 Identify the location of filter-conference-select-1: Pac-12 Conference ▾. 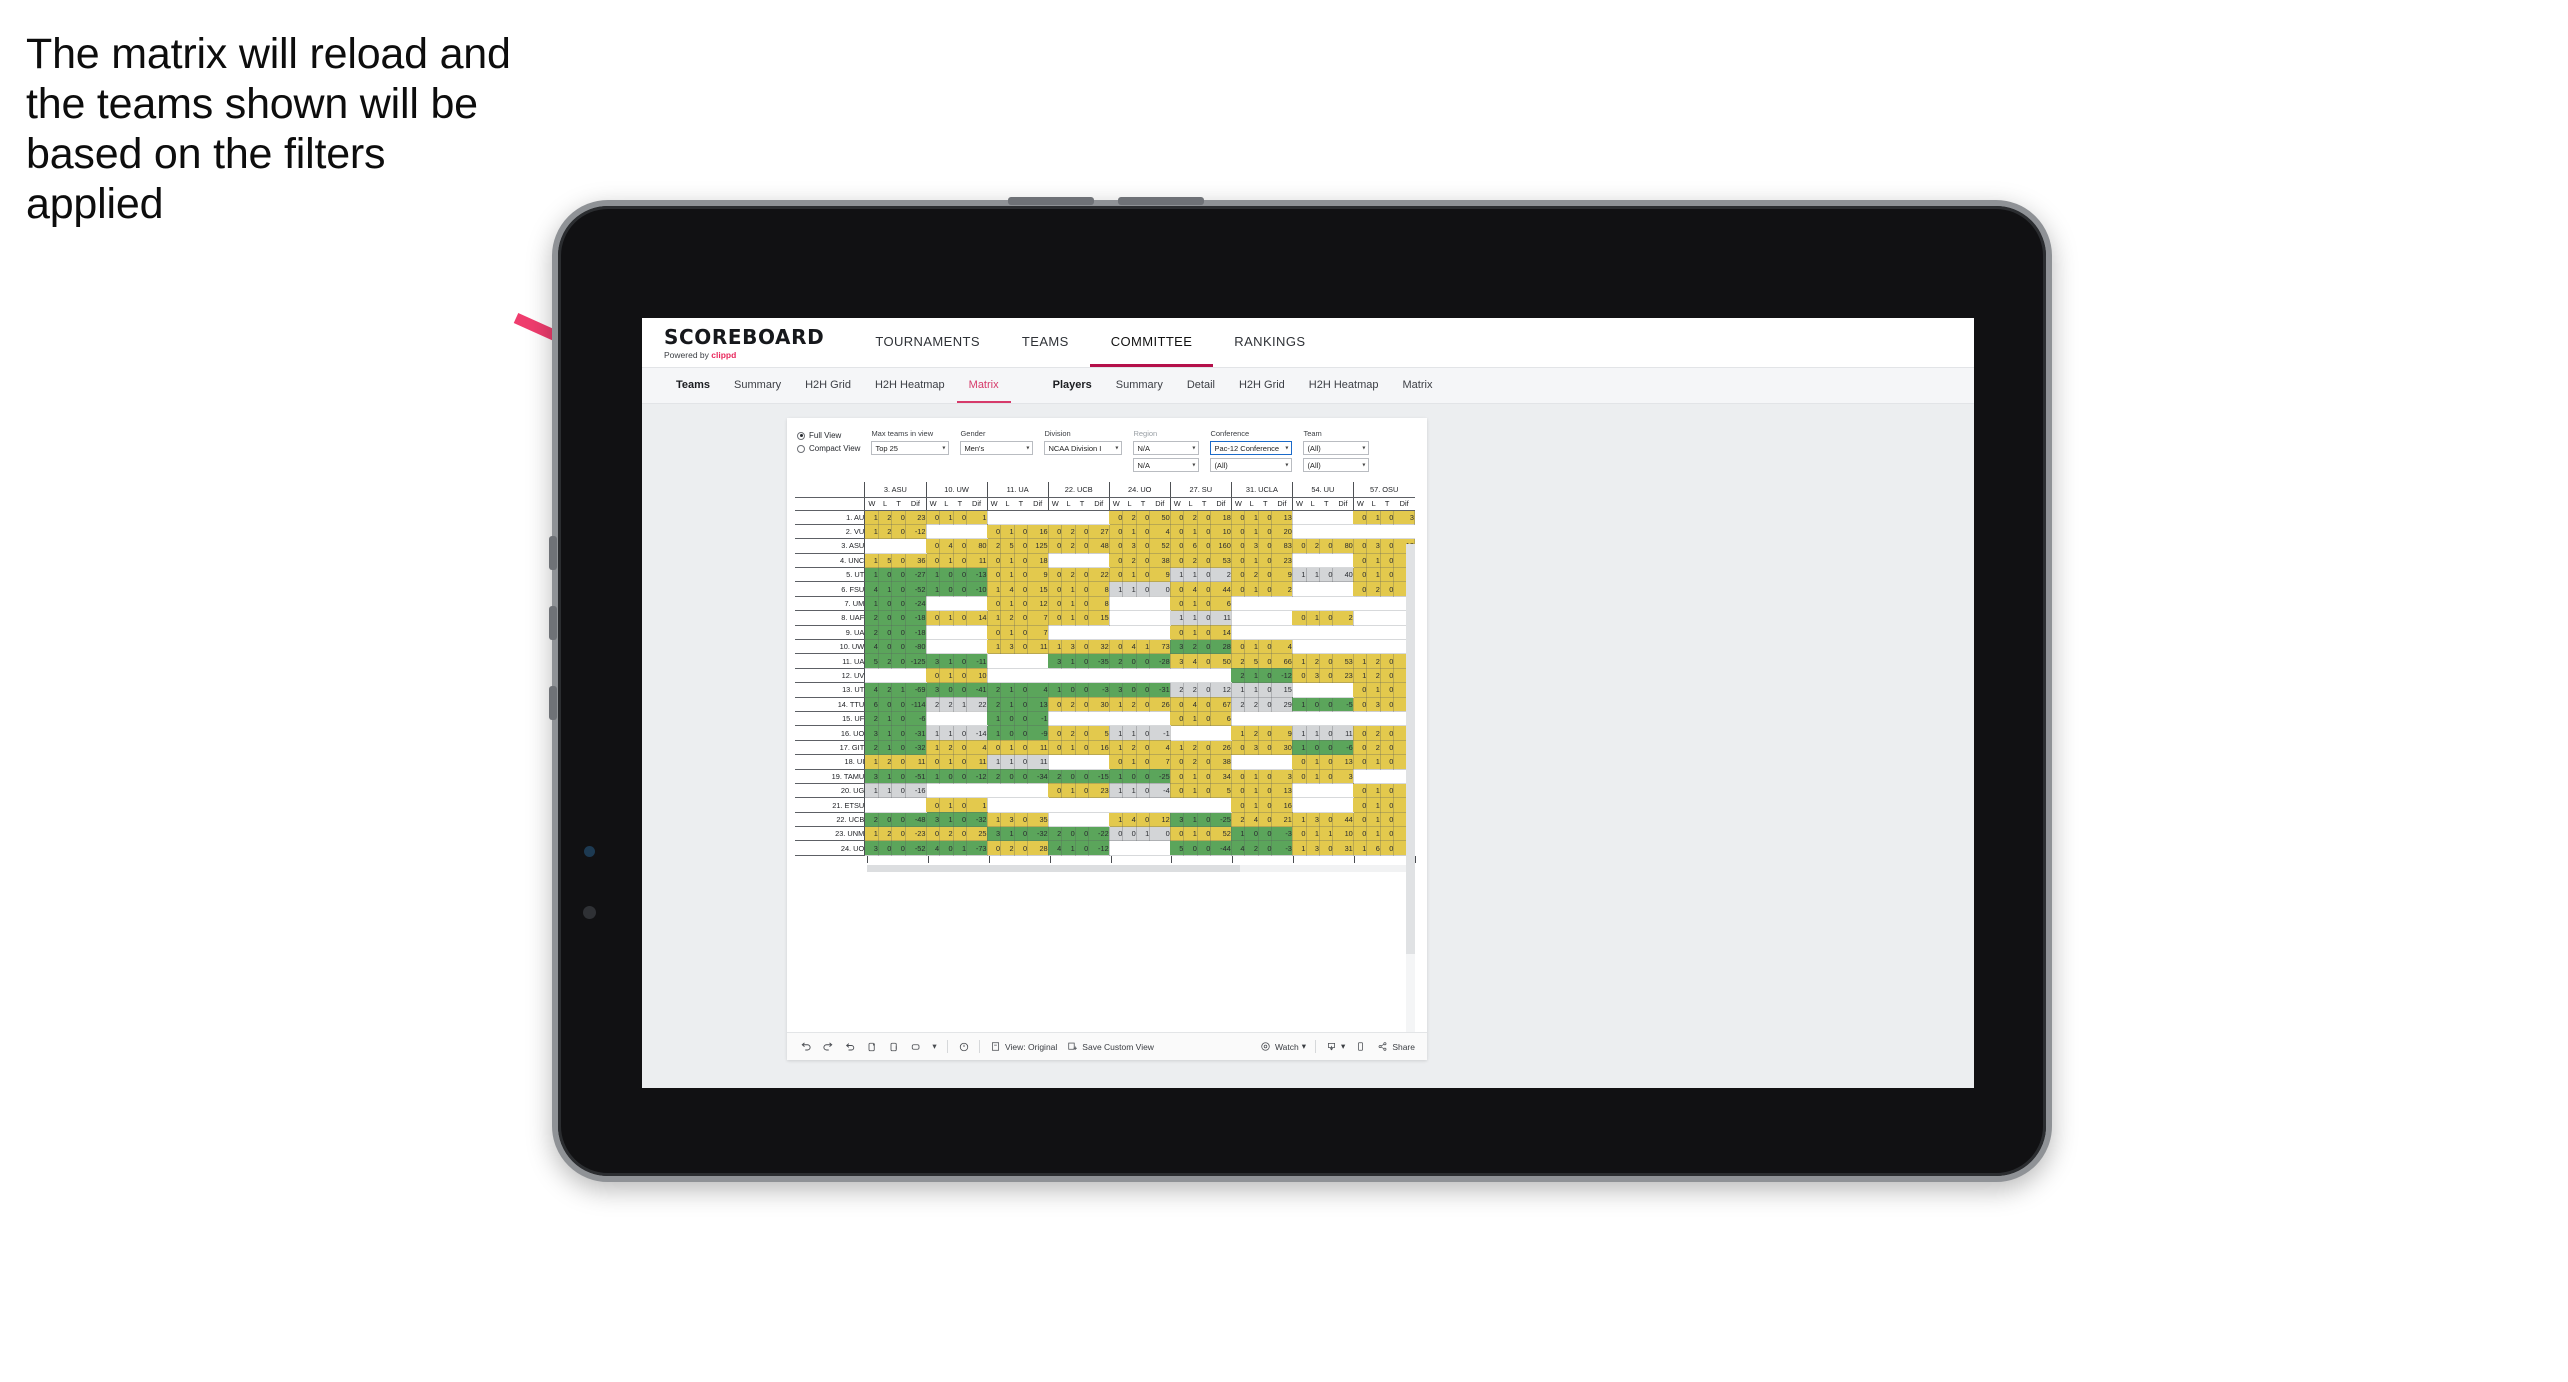
(1251, 448).